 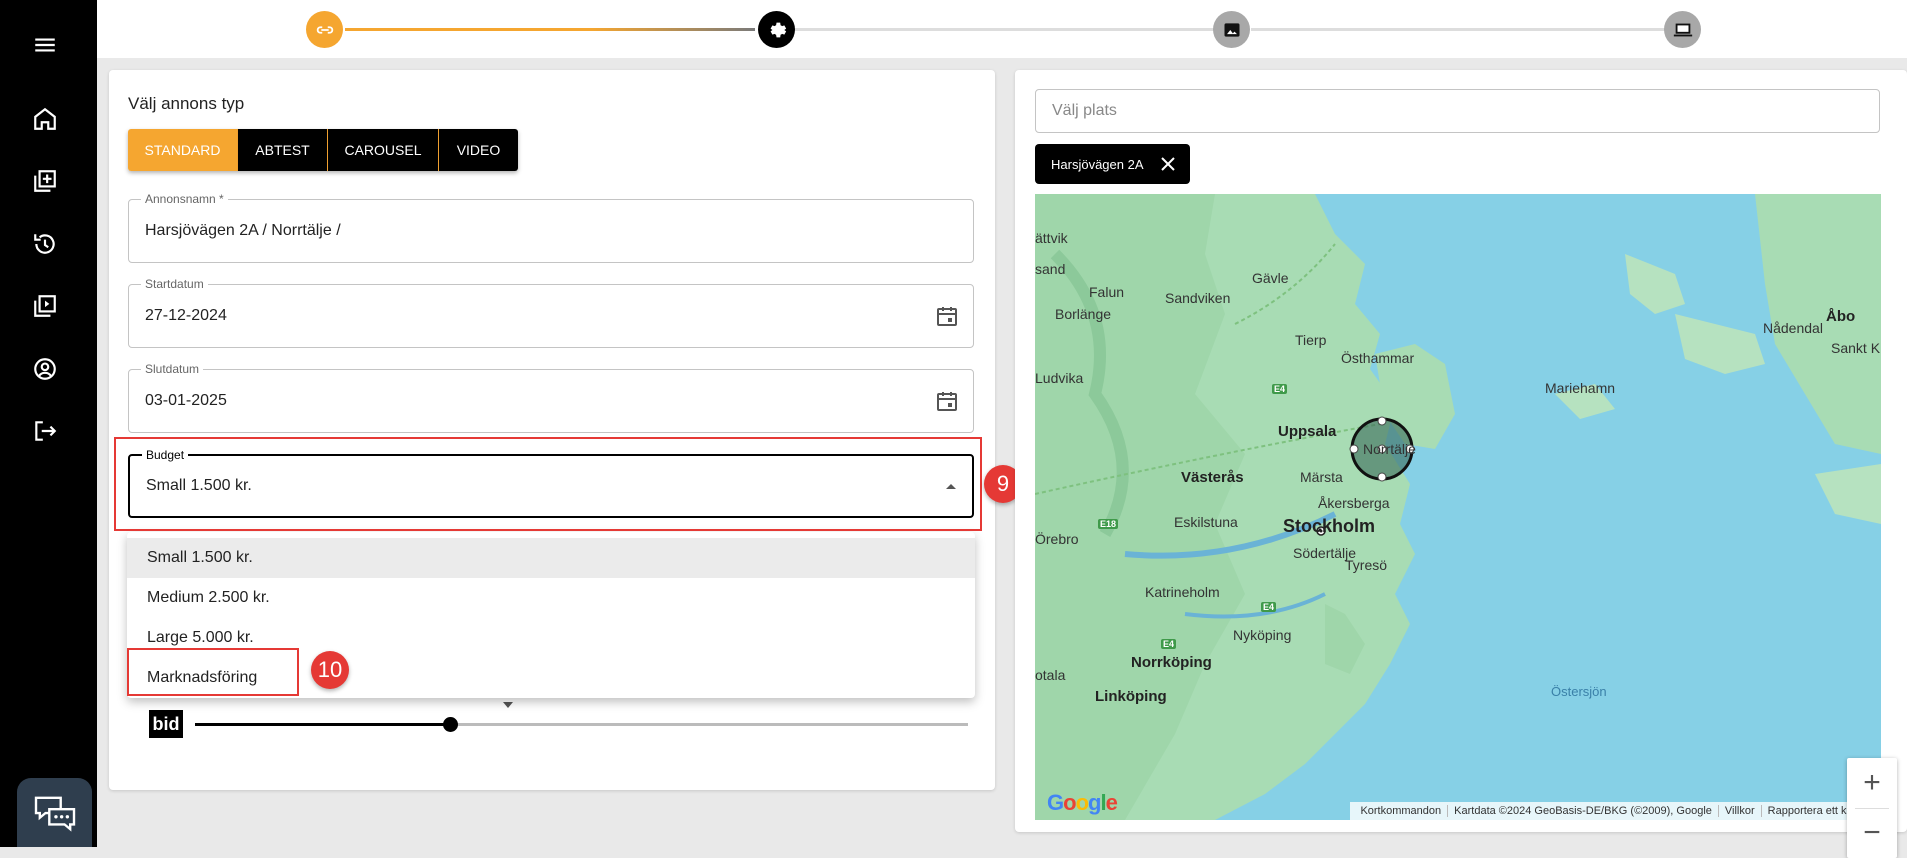 I want to click on step-settings, so click(x=776, y=29).